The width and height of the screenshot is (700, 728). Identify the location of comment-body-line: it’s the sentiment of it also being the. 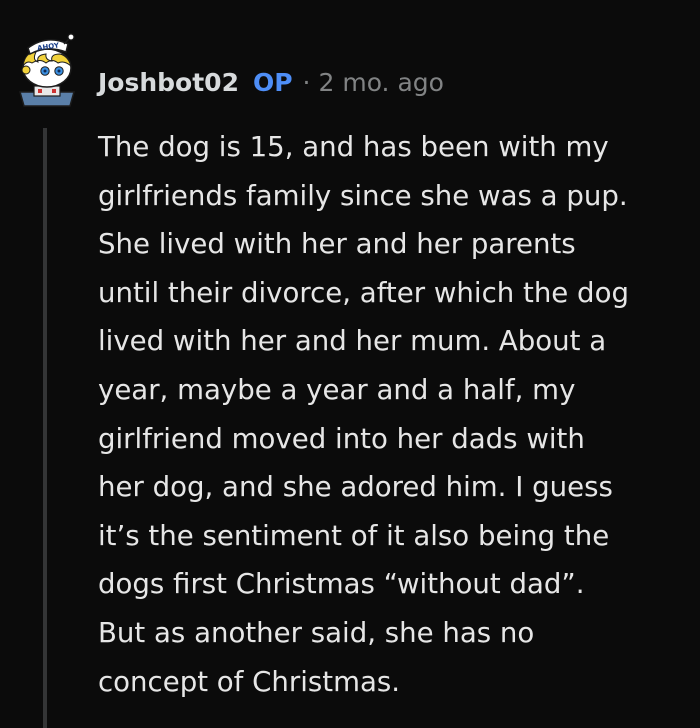
(354, 535).